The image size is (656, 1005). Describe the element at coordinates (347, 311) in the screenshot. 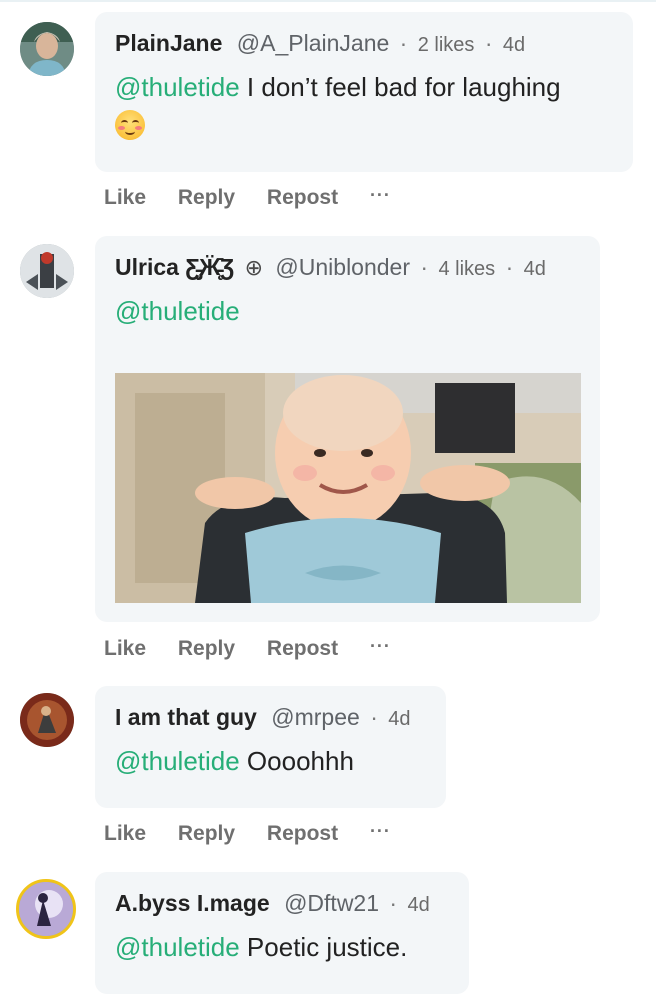

I see `comment-text: @thuletide` at that location.